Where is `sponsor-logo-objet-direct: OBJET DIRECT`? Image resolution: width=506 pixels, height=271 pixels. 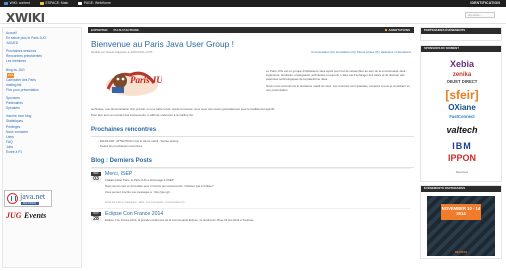 sponsor-logo-objet-direct: OBJET DIRECT is located at coordinates (462, 82).